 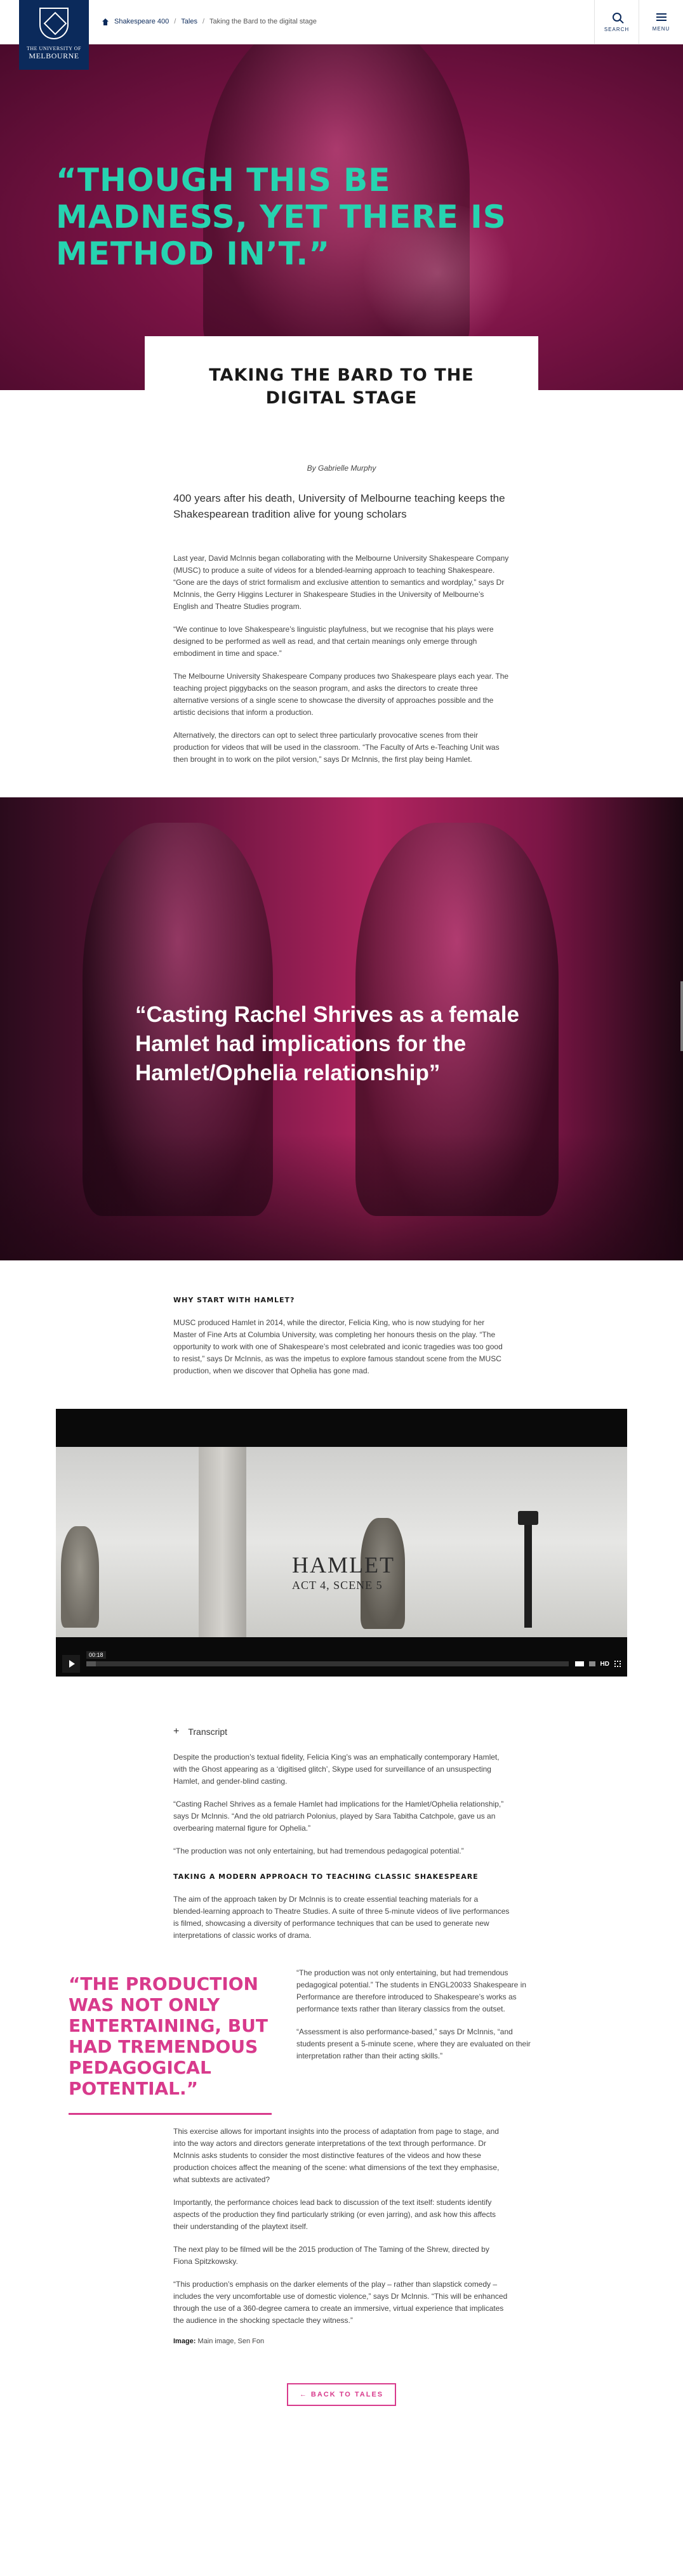 What do you see at coordinates (341, 468) in the screenshot?
I see `byline: By Gabrielle Murphy` at bounding box center [341, 468].